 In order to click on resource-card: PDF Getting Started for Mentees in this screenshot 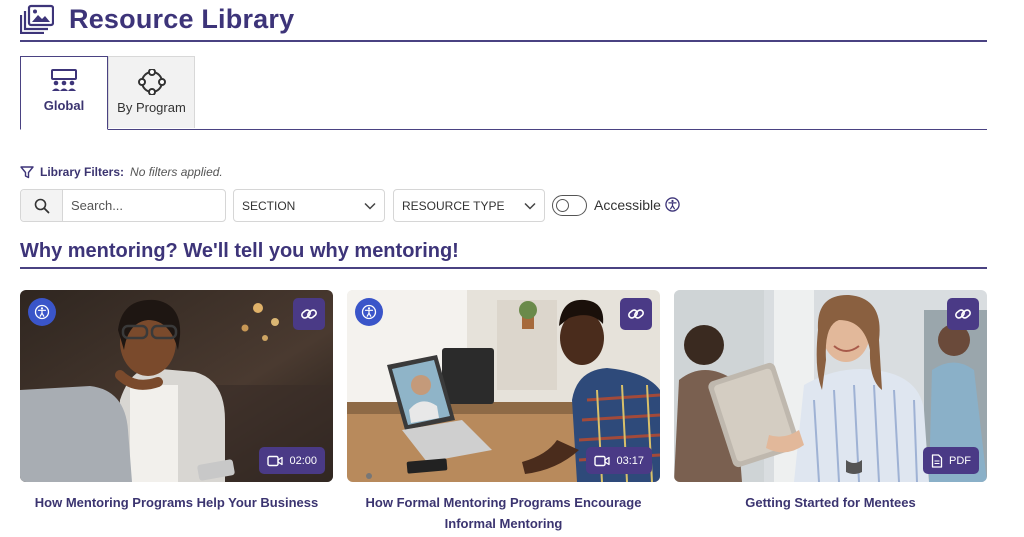, I will do `click(830, 401)`.